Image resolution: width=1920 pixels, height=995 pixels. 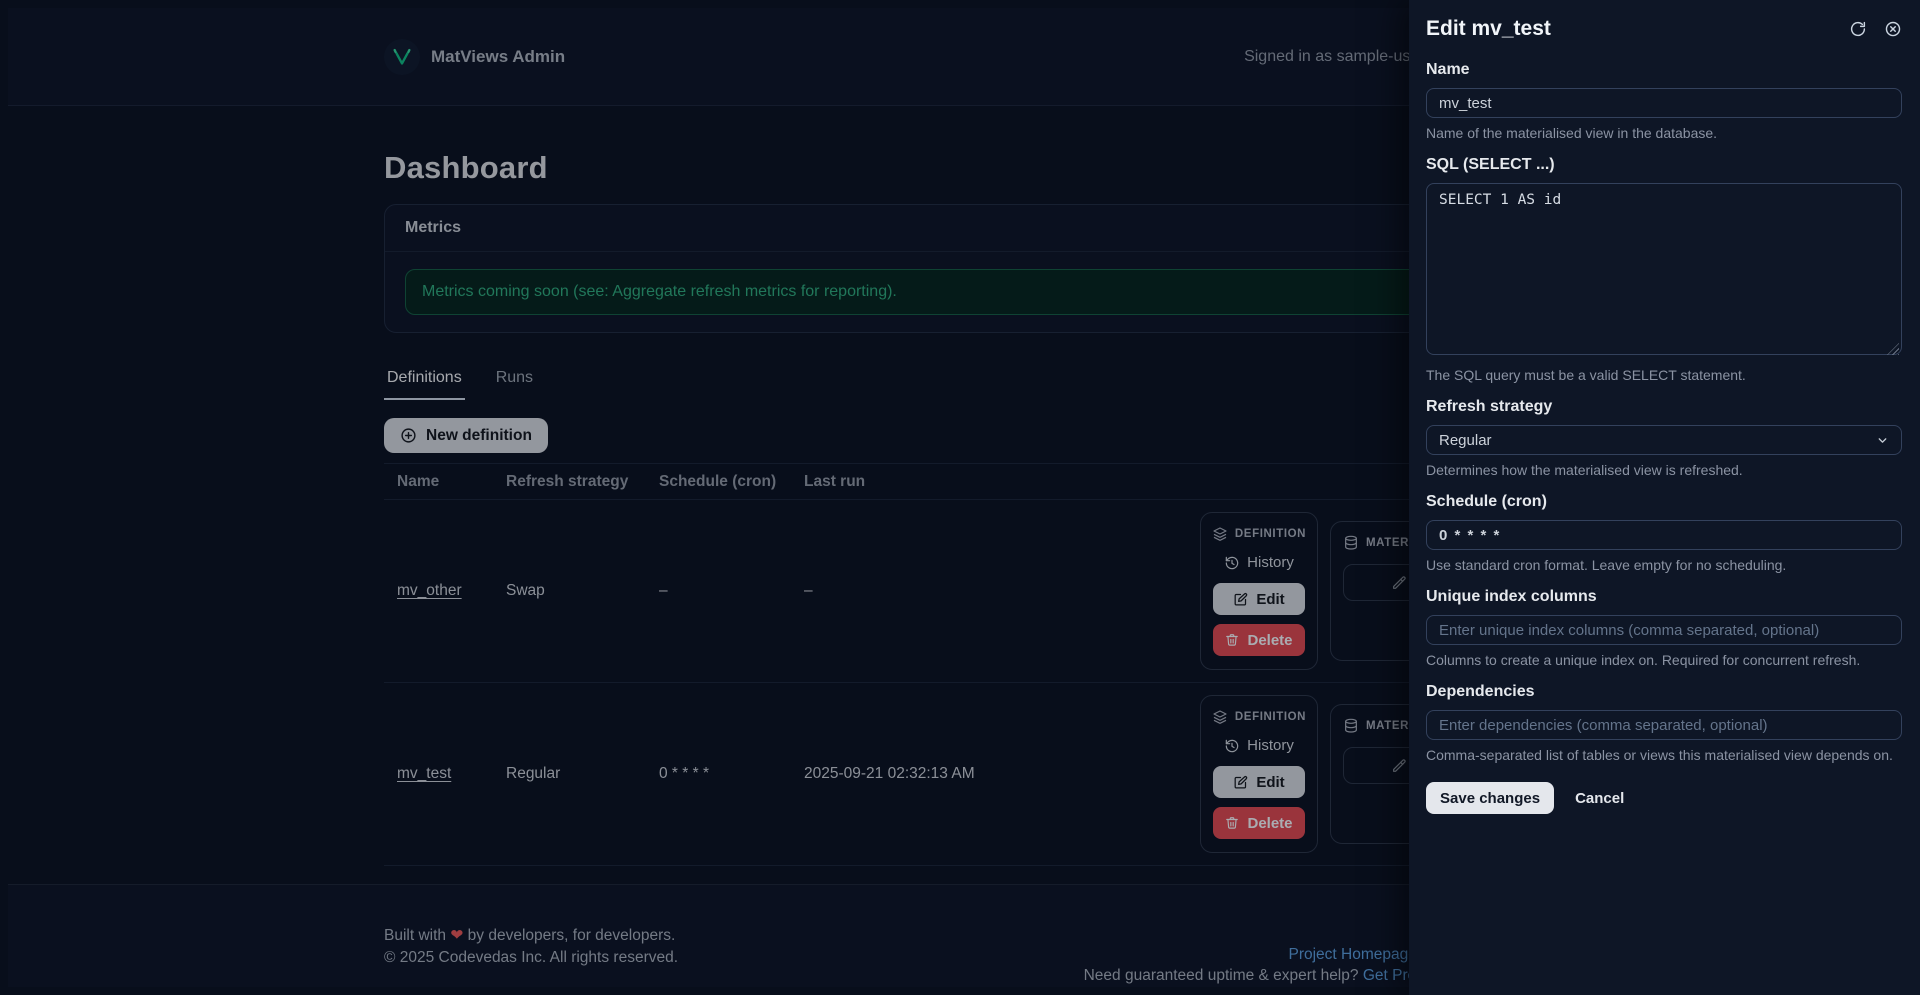 What do you see at coordinates (1489, 406) in the screenshot?
I see `refresh-strategy-label: Refresh strategy` at bounding box center [1489, 406].